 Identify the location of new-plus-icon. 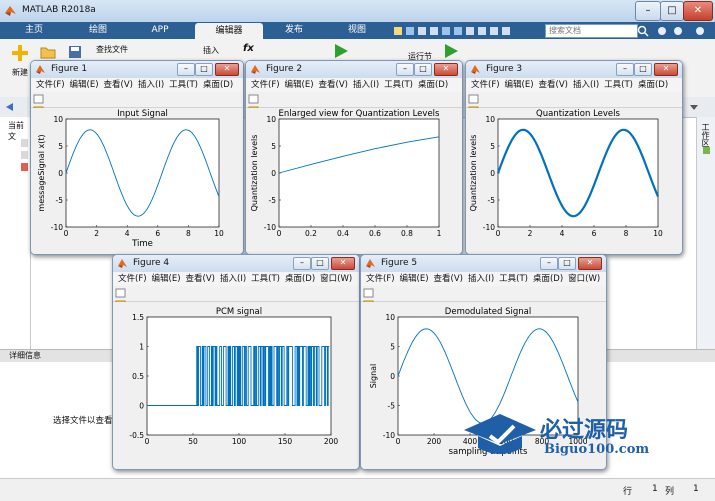
(20, 53).